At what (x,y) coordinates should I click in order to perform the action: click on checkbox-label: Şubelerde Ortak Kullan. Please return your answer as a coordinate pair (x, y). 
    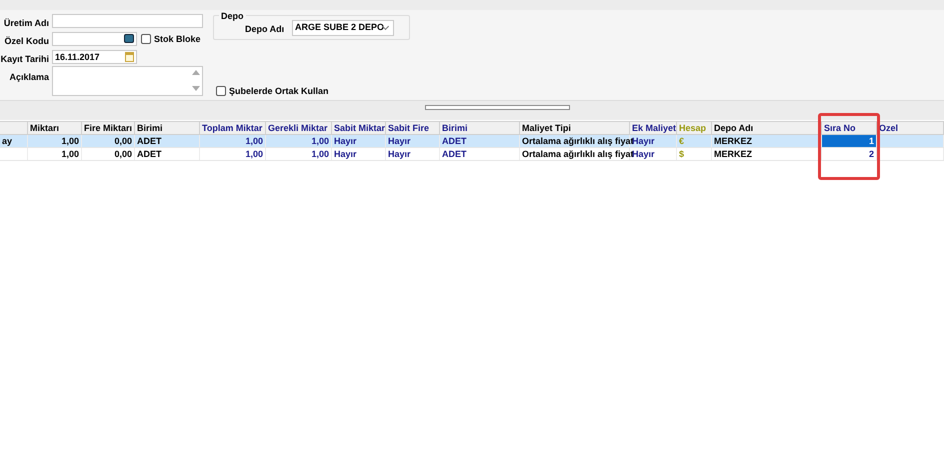
    Looking at the image, I should click on (279, 91).